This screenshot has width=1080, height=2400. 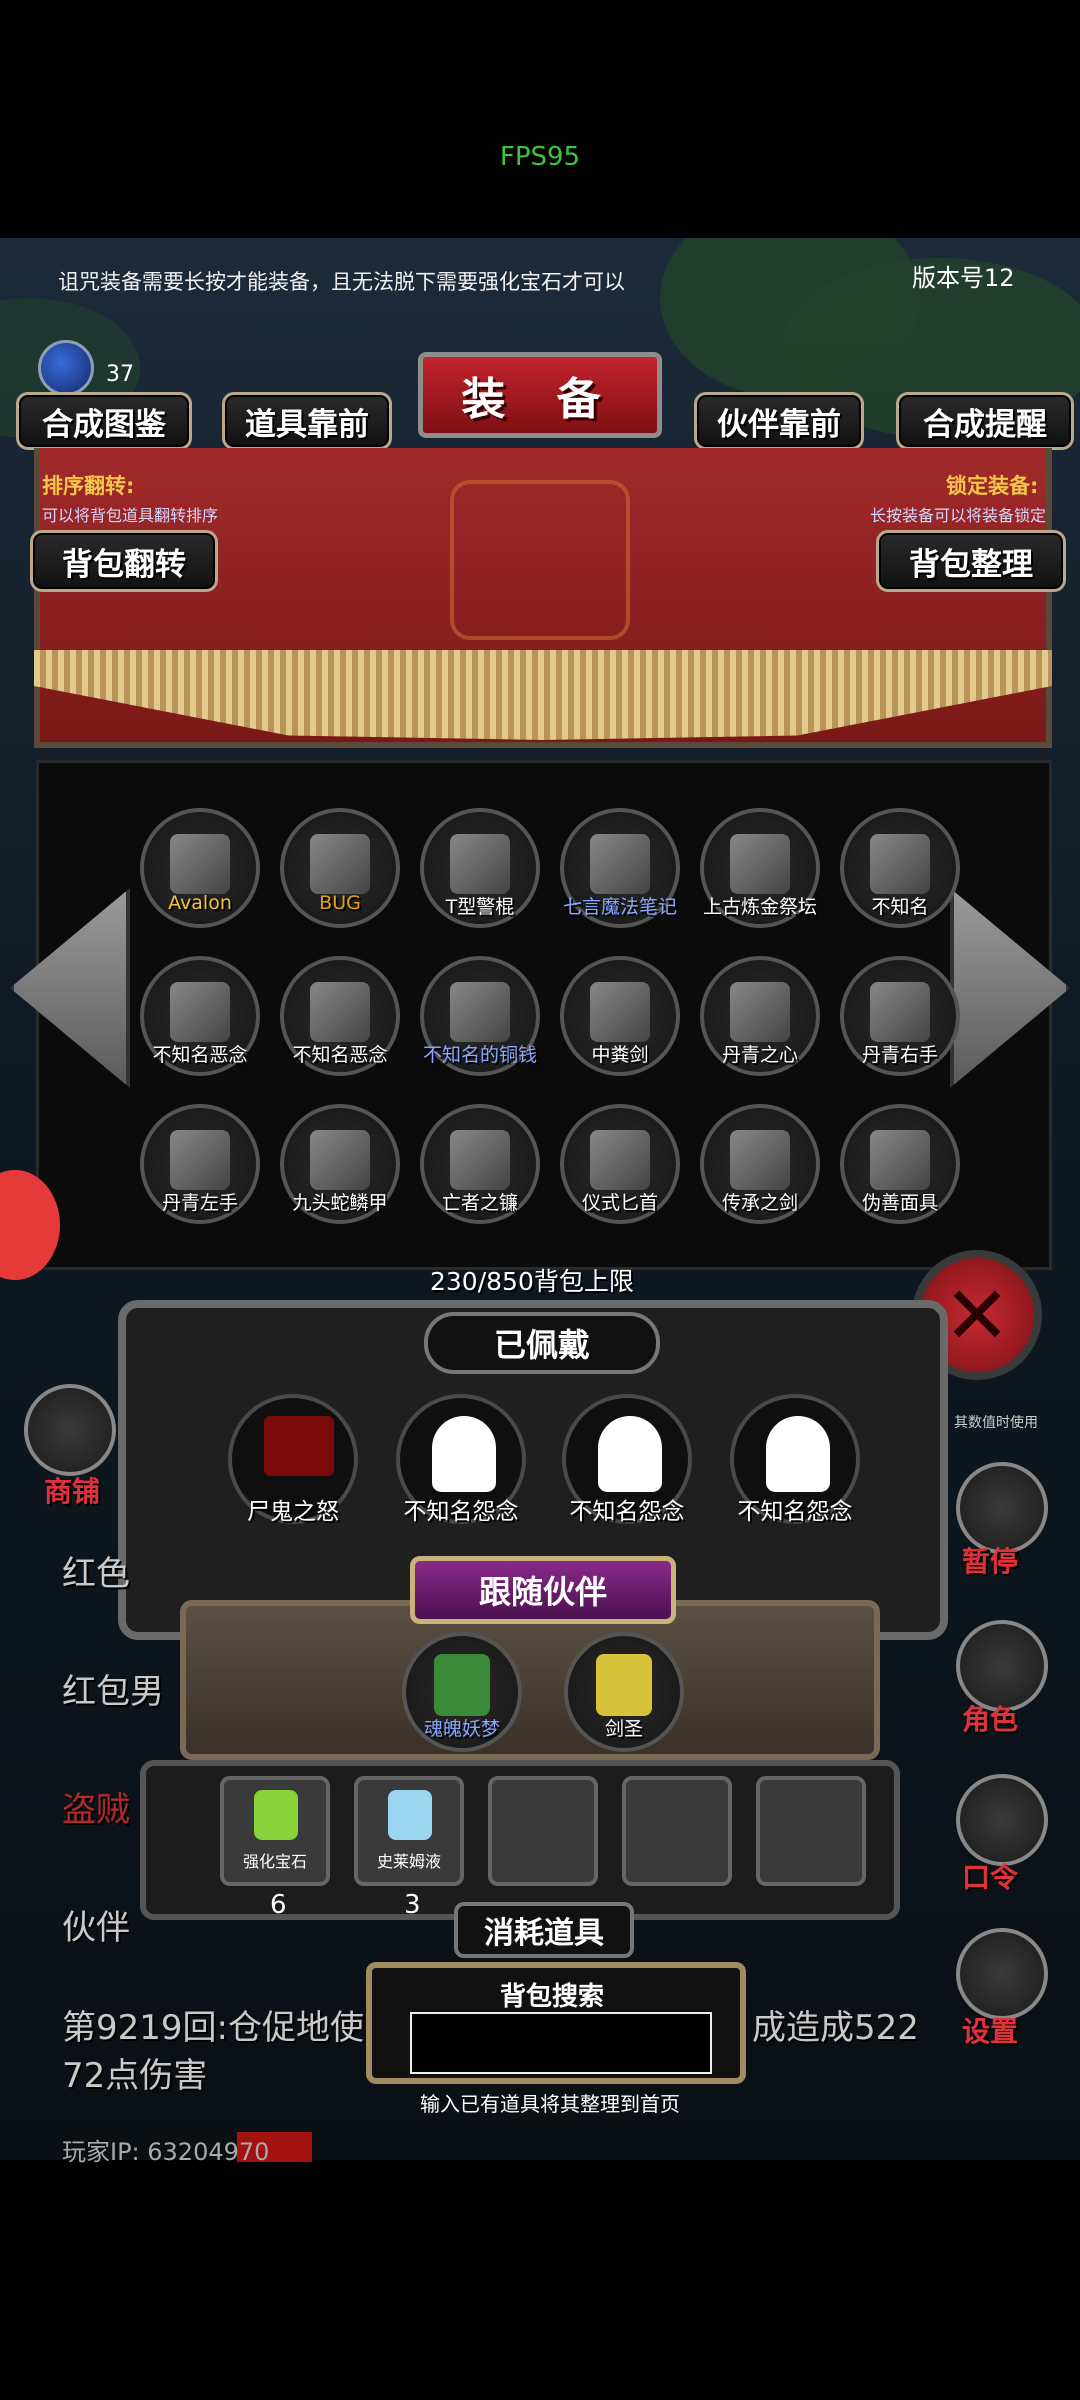 What do you see at coordinates (72, 1490) in the screenshot?
I see `shop-label: 商铺` at bounding box center [72, 1490].